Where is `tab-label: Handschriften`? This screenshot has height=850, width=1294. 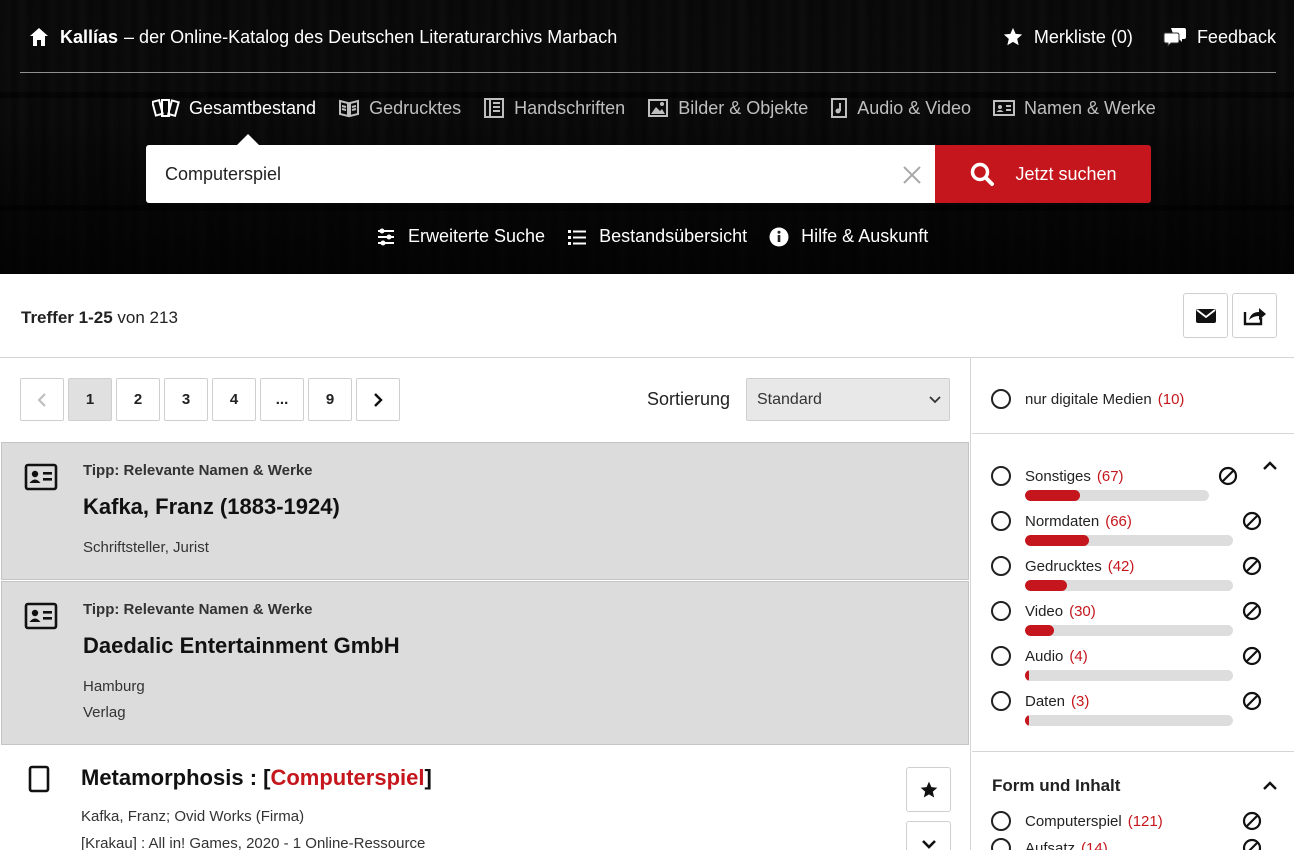 tab-label: Handschriften is located at coordinates (570, 107).